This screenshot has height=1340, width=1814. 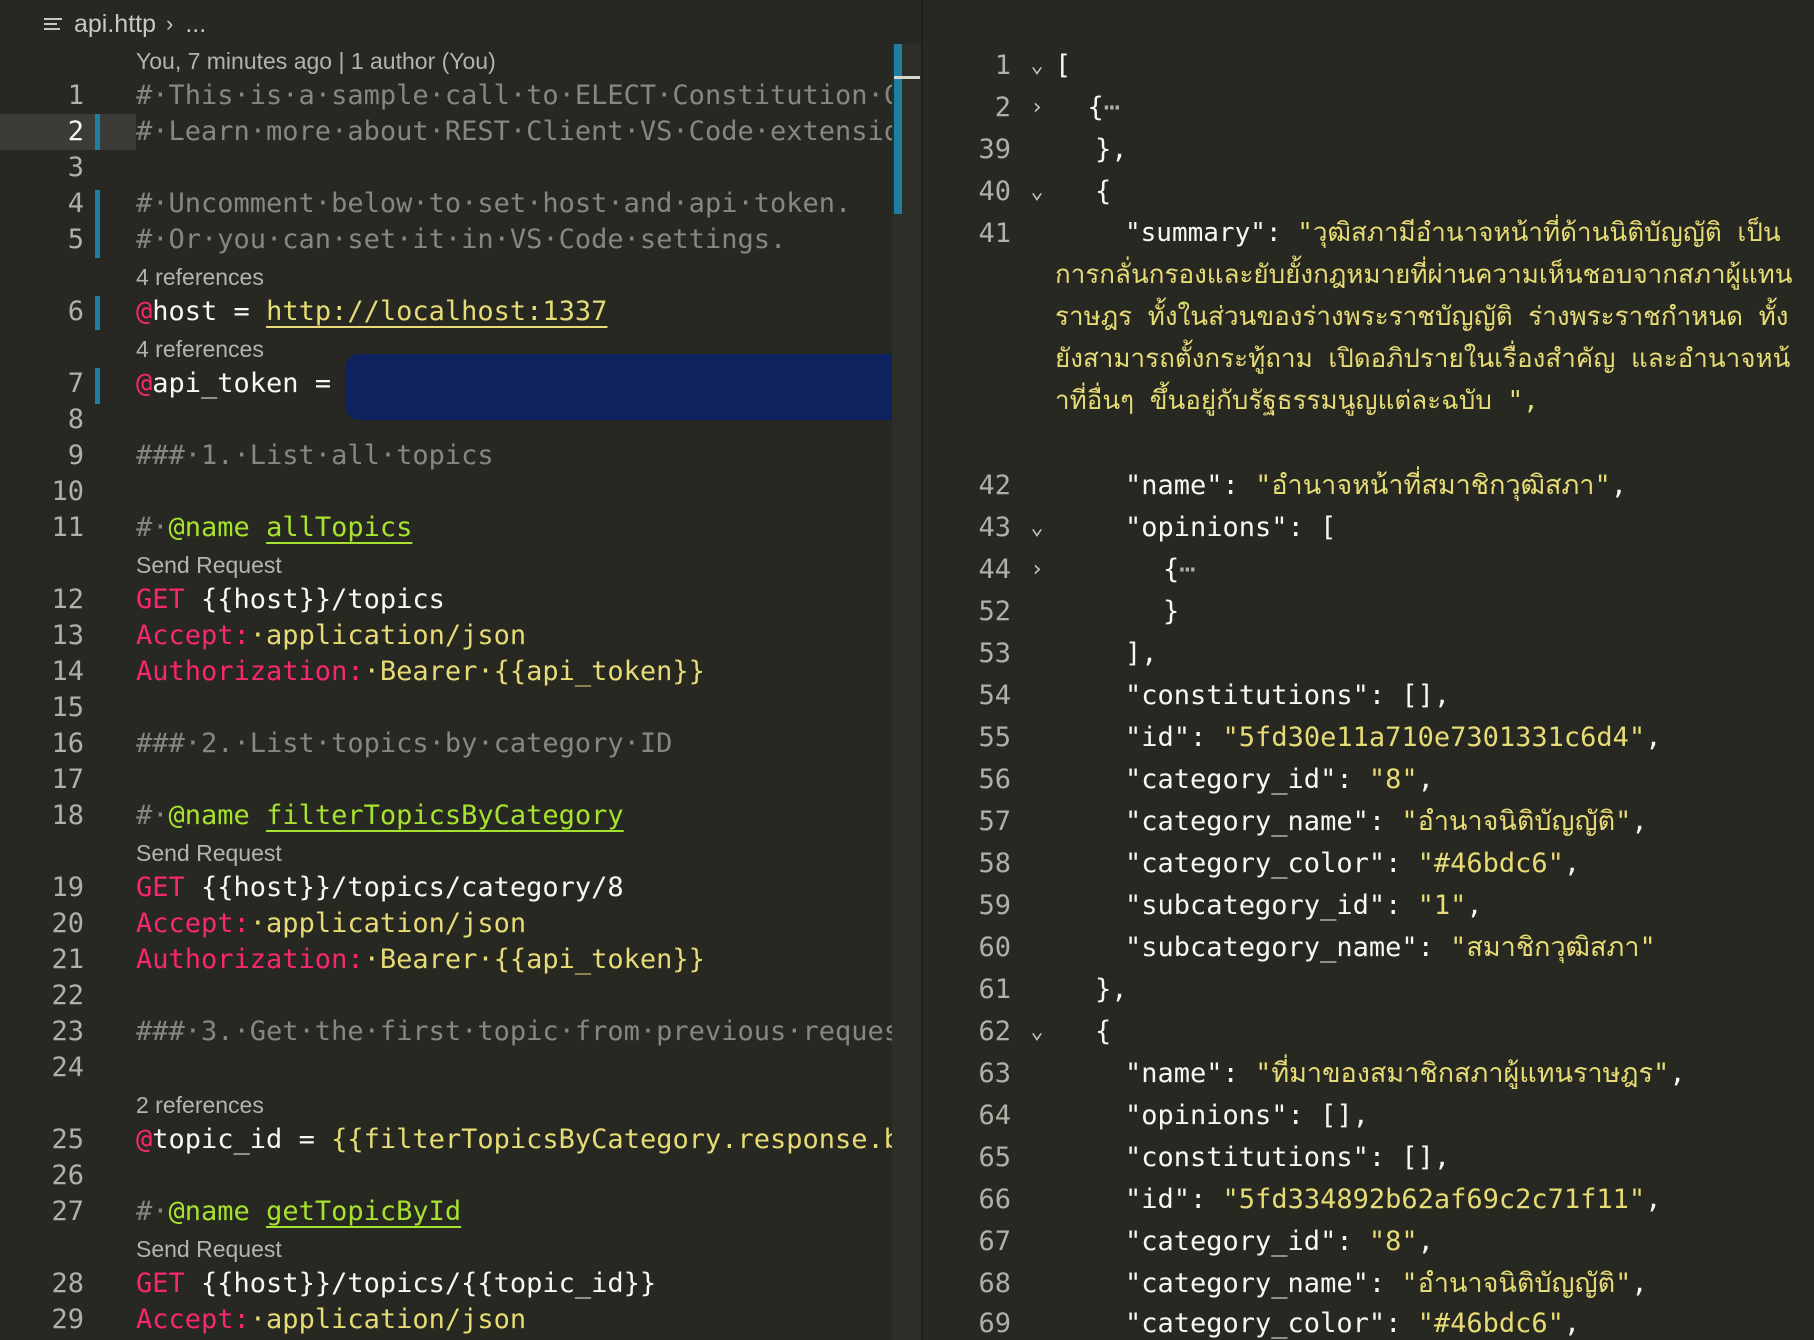 What do you see at coordinates (898, 129) in the screenshot?
I see `scrollbar-thumb` at bounding box center [898, 129].